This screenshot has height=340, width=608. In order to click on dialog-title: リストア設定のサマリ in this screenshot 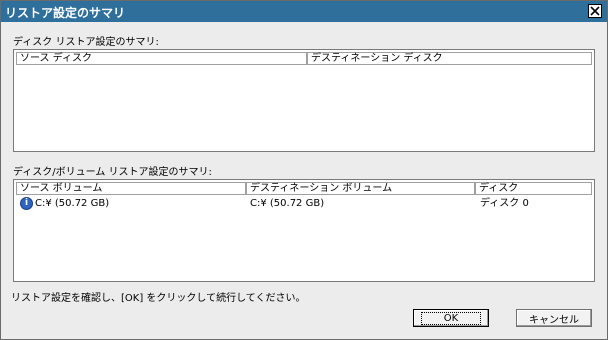, I will do `click(65, 13)`.